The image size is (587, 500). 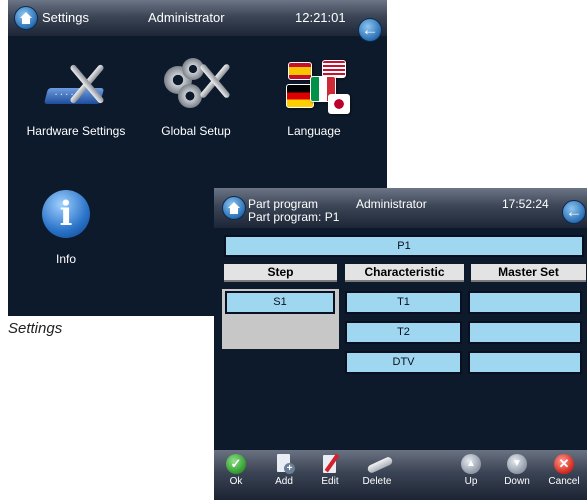 What do you see at coordinates (525, 204) in the screenshot?
I see `part-program-clock: 17:52:24` at bounding box center [525, 204].